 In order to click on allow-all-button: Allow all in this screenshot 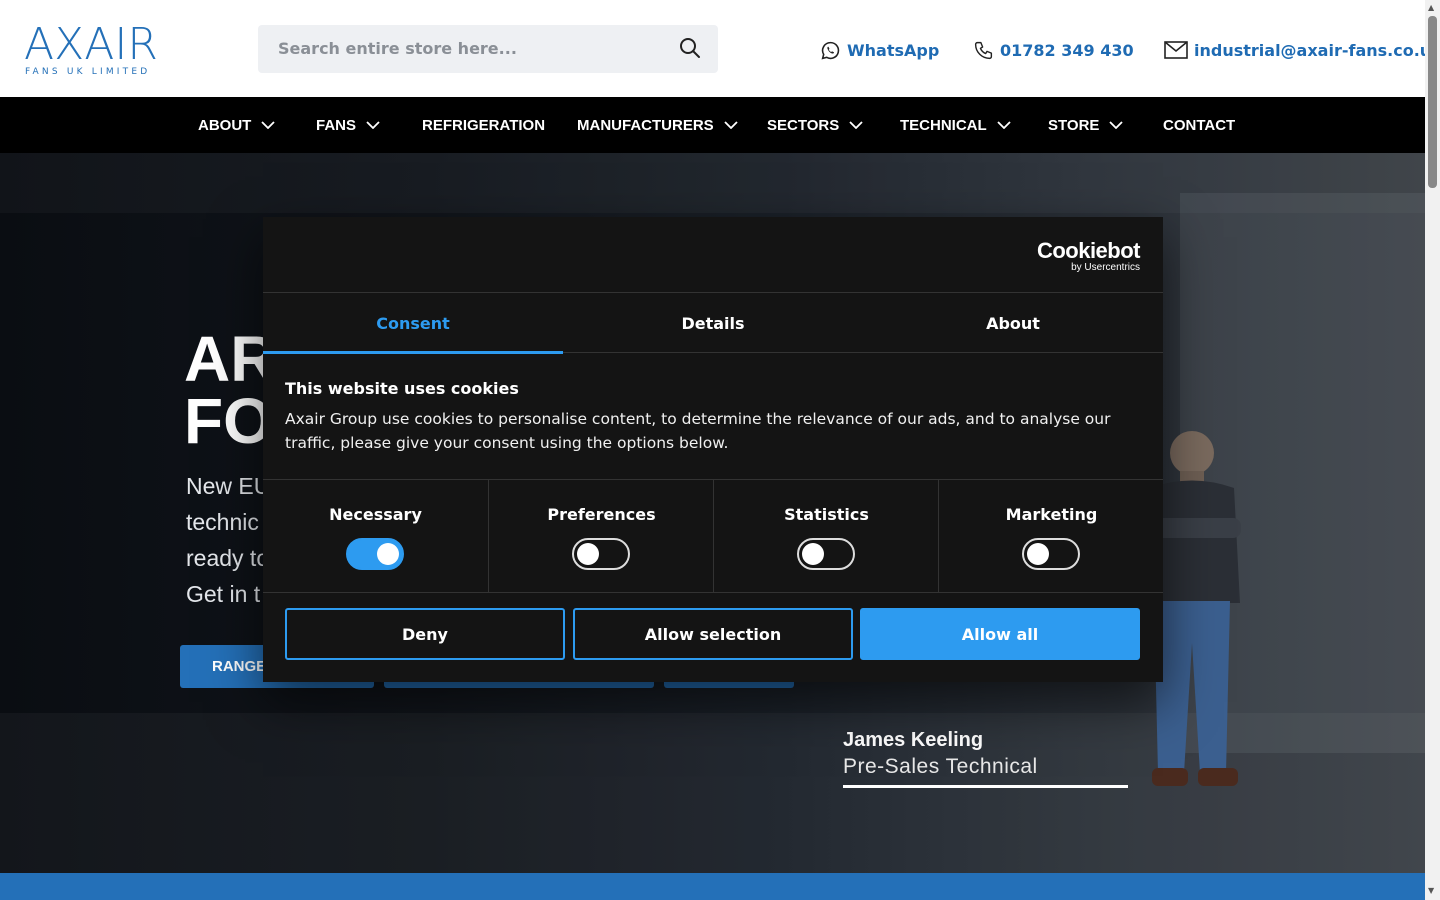, I will do `click(1000, 634)`.